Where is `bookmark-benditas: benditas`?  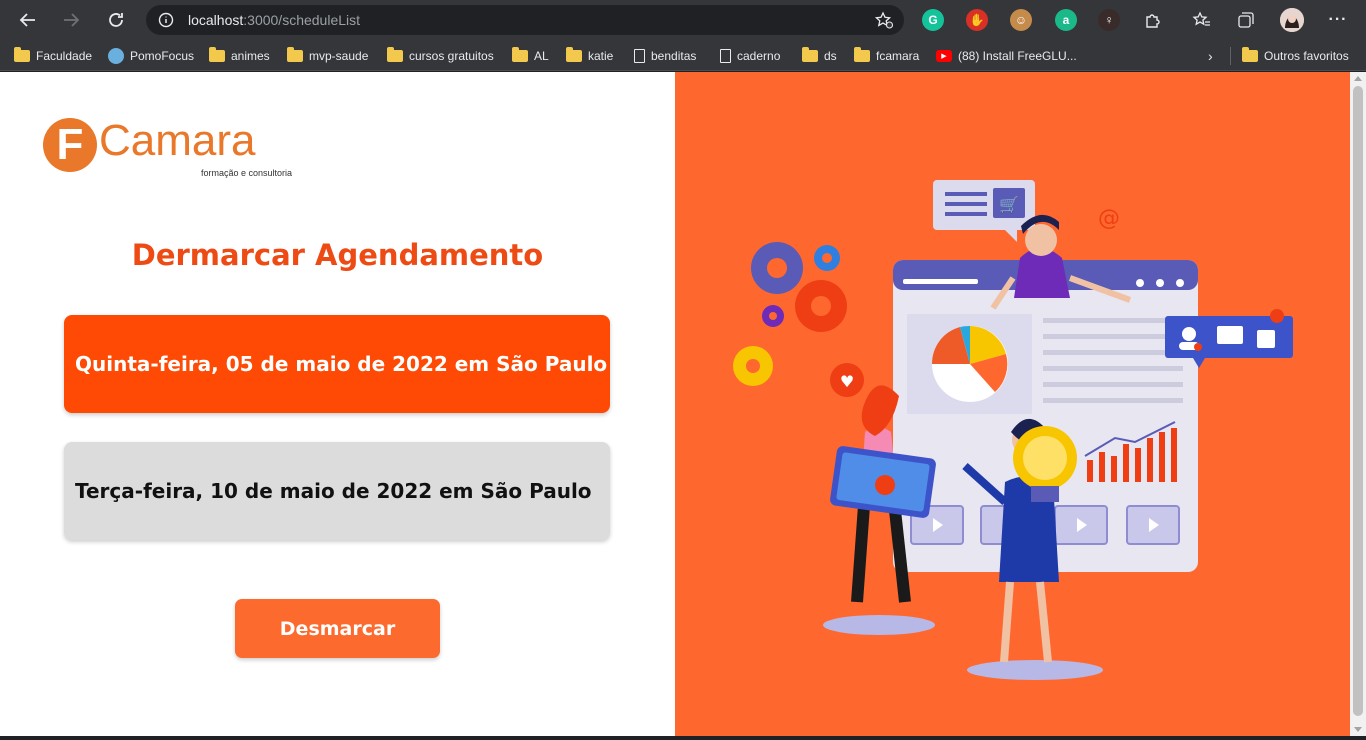 bookmark-benditas: benditas is located at coordinates (665, 56).